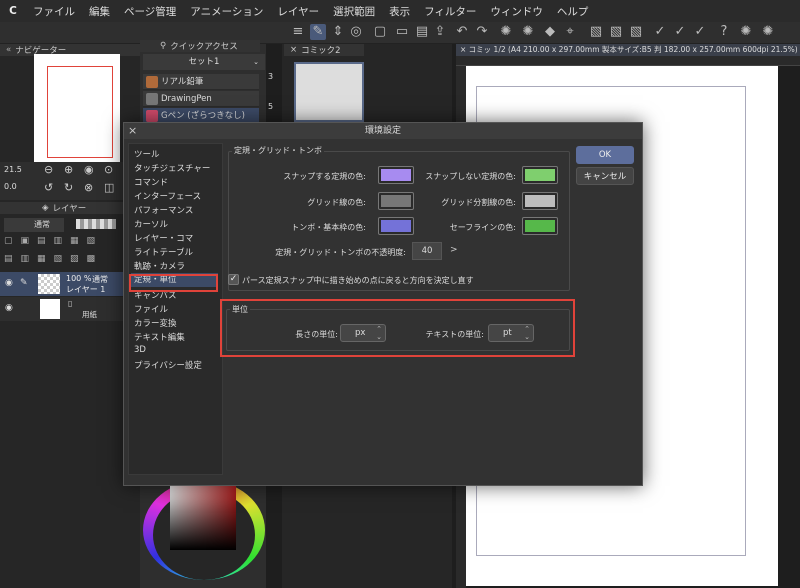  What do you see at coordinates (324, 50) in the screenshot?
I see `page-manager-tab: × コミック2` at bounding box center [324, 50].